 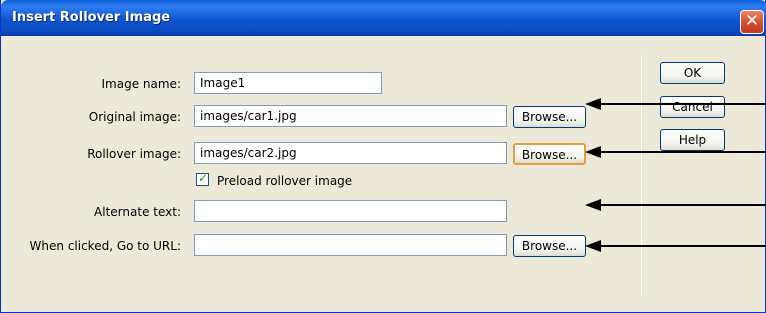 I want to click on rollover-image-label: Rollover image:, so click(x=134, y=154).